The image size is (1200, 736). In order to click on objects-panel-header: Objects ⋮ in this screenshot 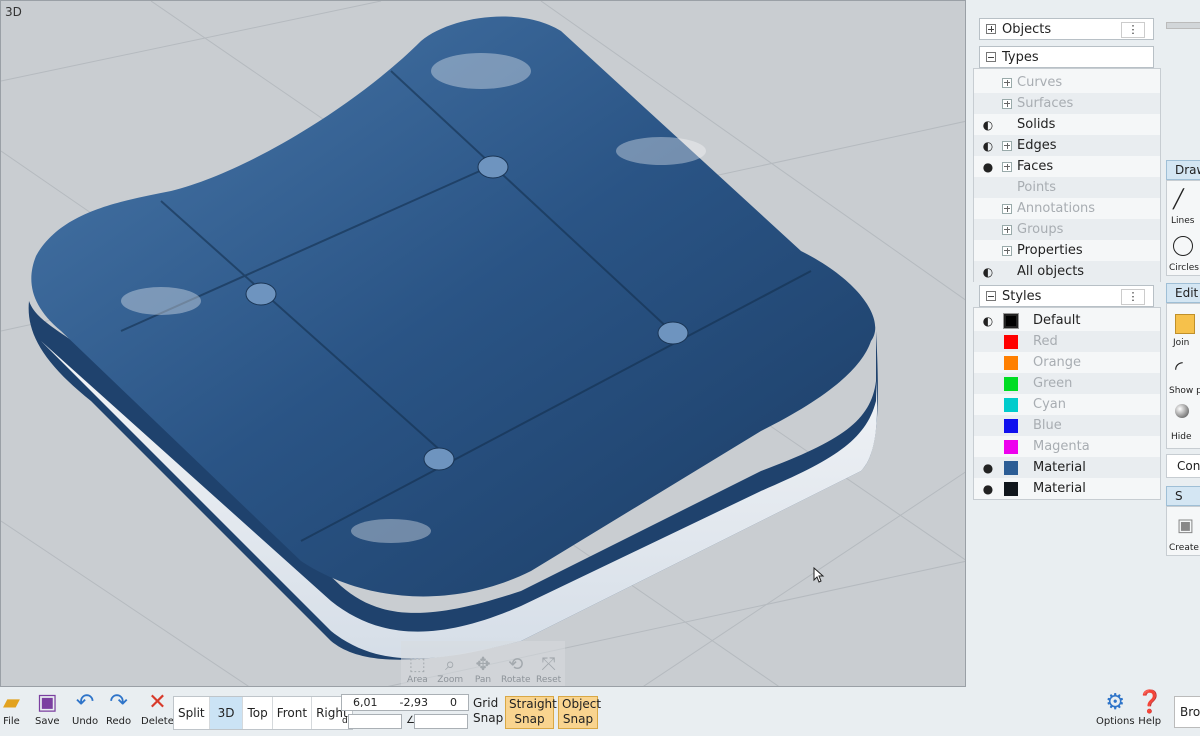, I will do `click(1066, 29)`.